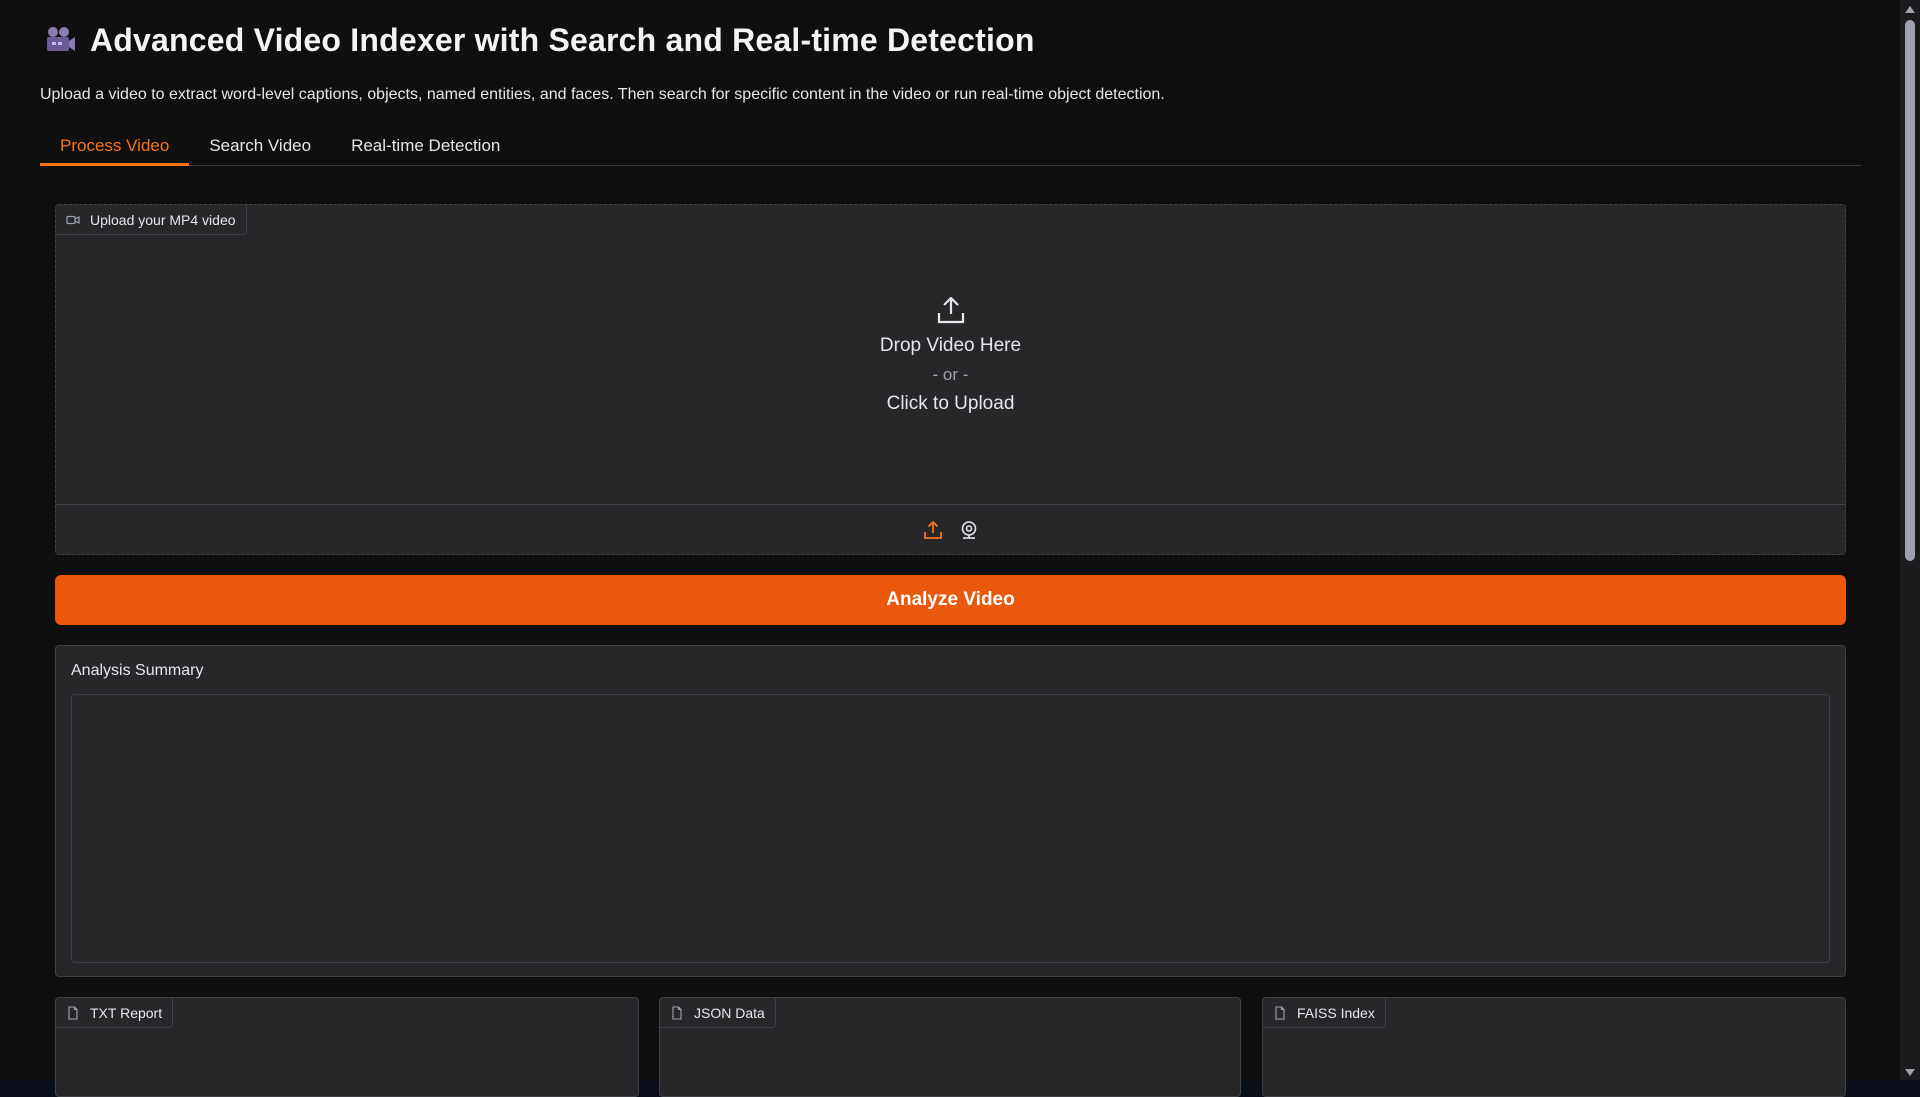  I want to click on txt-report-chip: TXT Report, so click(115, 1013).